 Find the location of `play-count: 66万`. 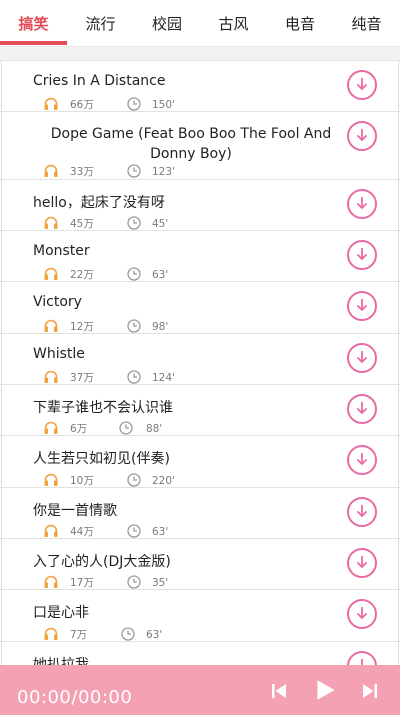

play-count: 66万 is located at coordinates (82, 105).